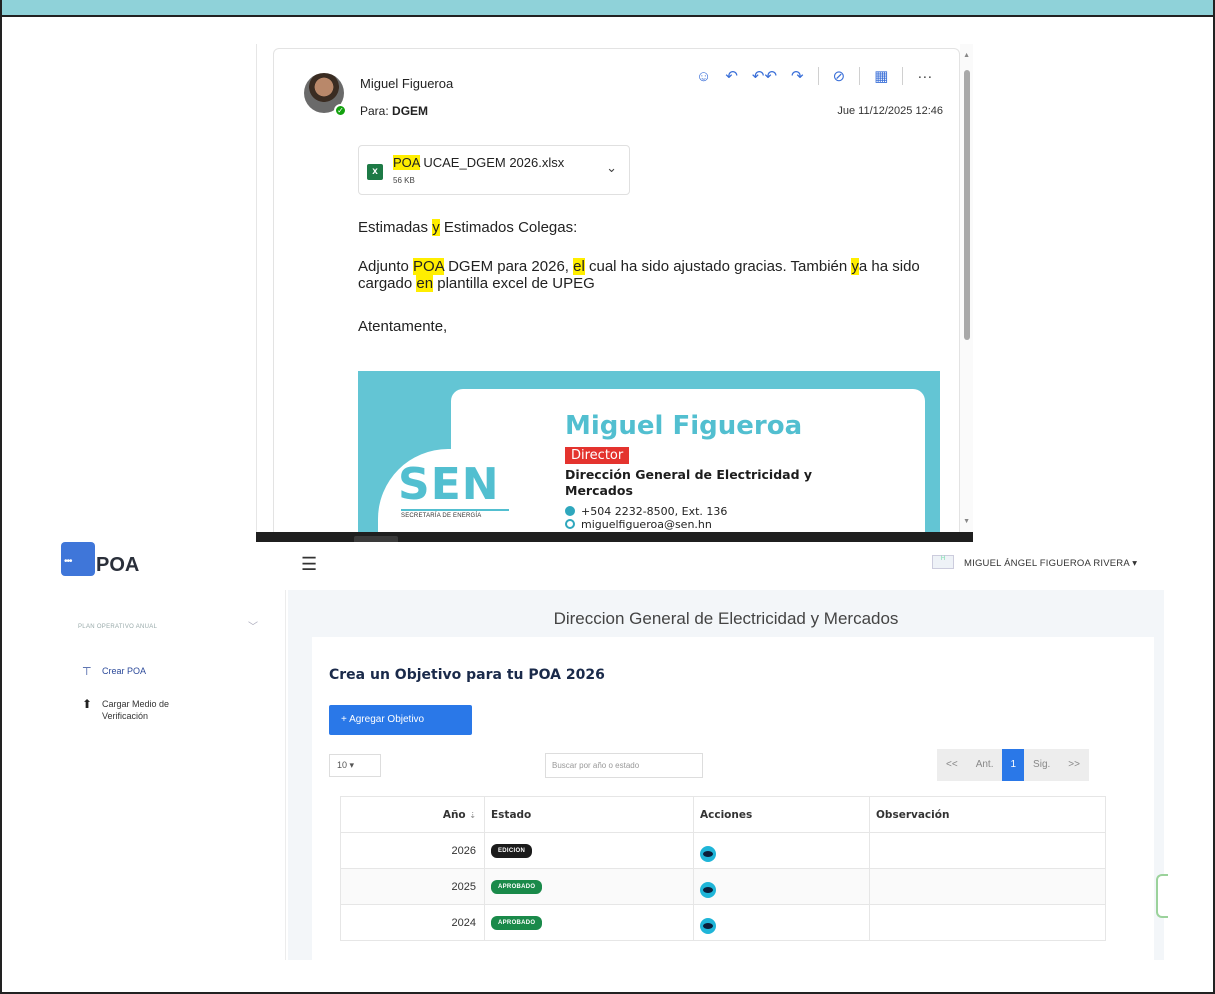 The width and height of the screenshot is (1215, 994). Describe the element at coordinates (404, 180) in the screenshot. I see `attachment-size: 56 KB` at that location.